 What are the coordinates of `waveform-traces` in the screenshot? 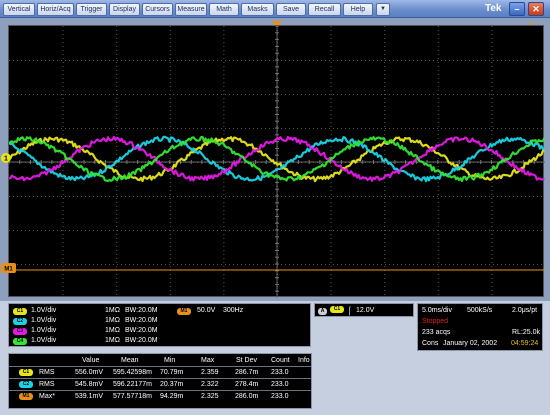 It's located at (277, 159).